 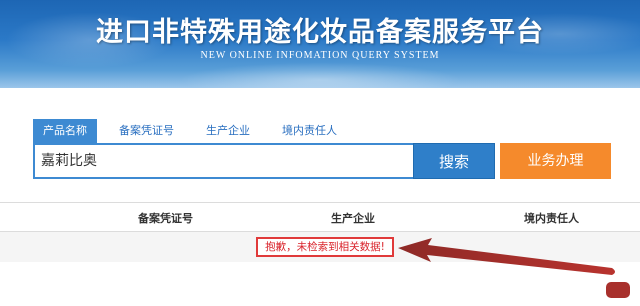 What do you see at coordinates (618, 290) in the screenshot?
I see `annotation-marker` at bounding box center [618, 290].